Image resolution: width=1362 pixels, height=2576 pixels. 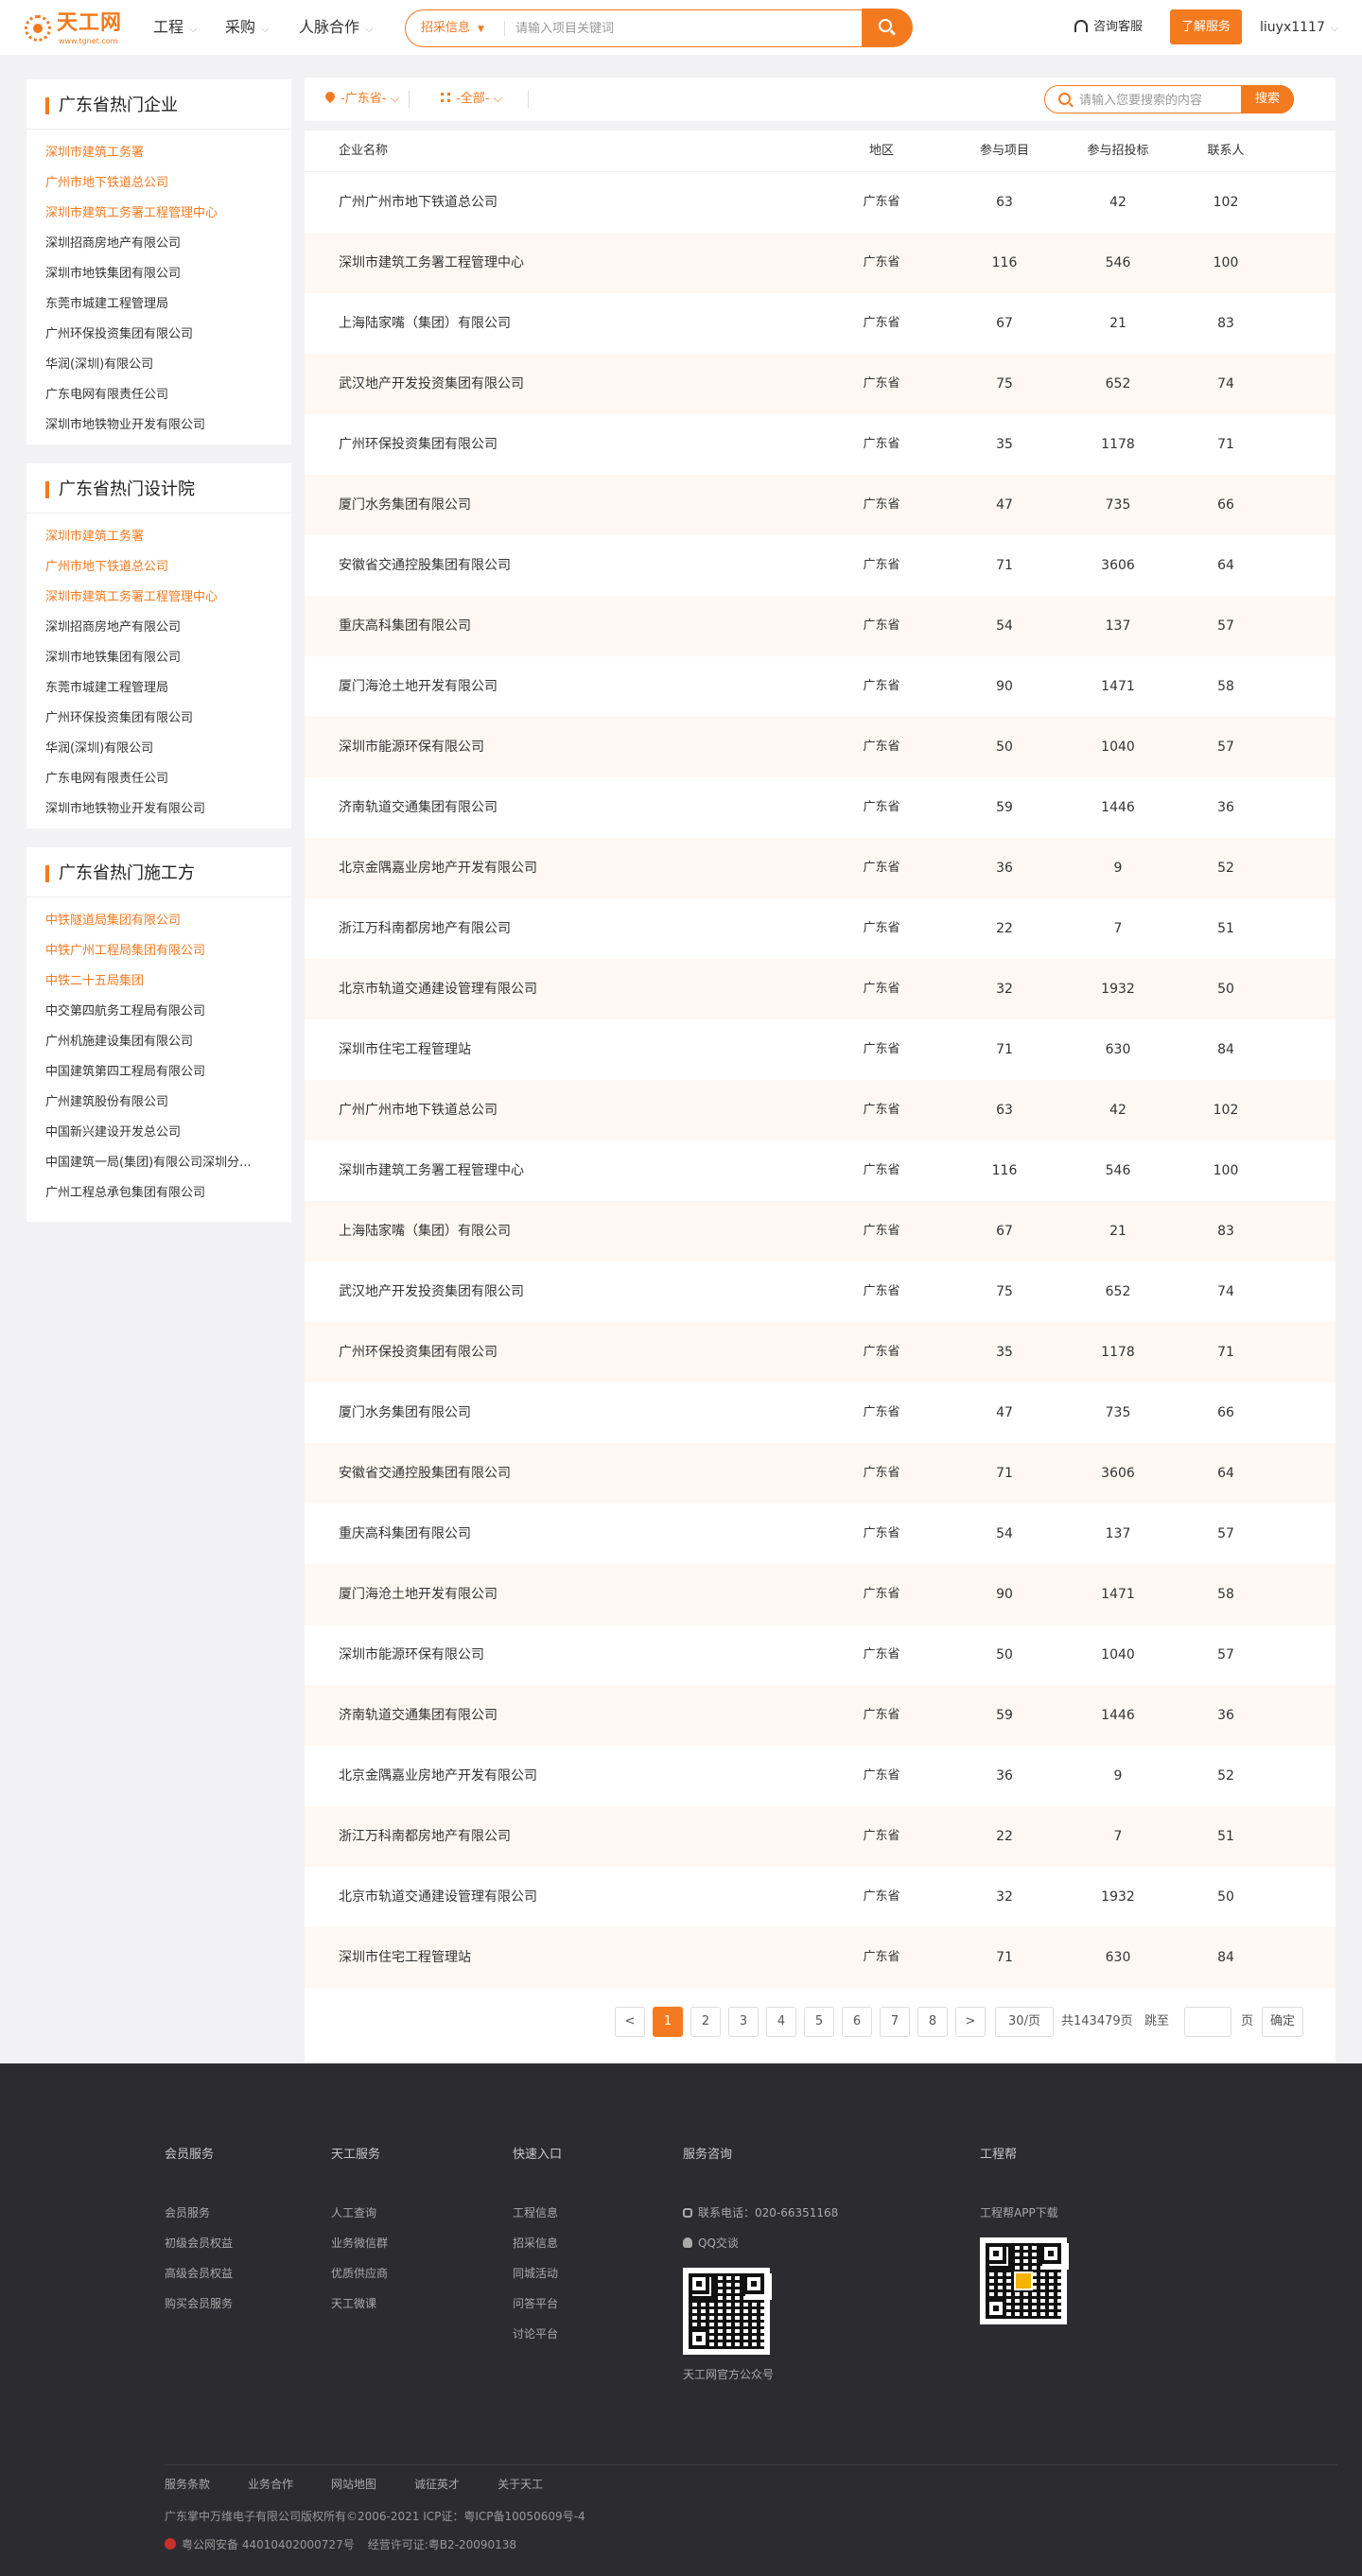 What do you see at coordinates (630, 2022) in the screenshot?
I see `prev-page-button: <` at bounding box center [630, 2022].